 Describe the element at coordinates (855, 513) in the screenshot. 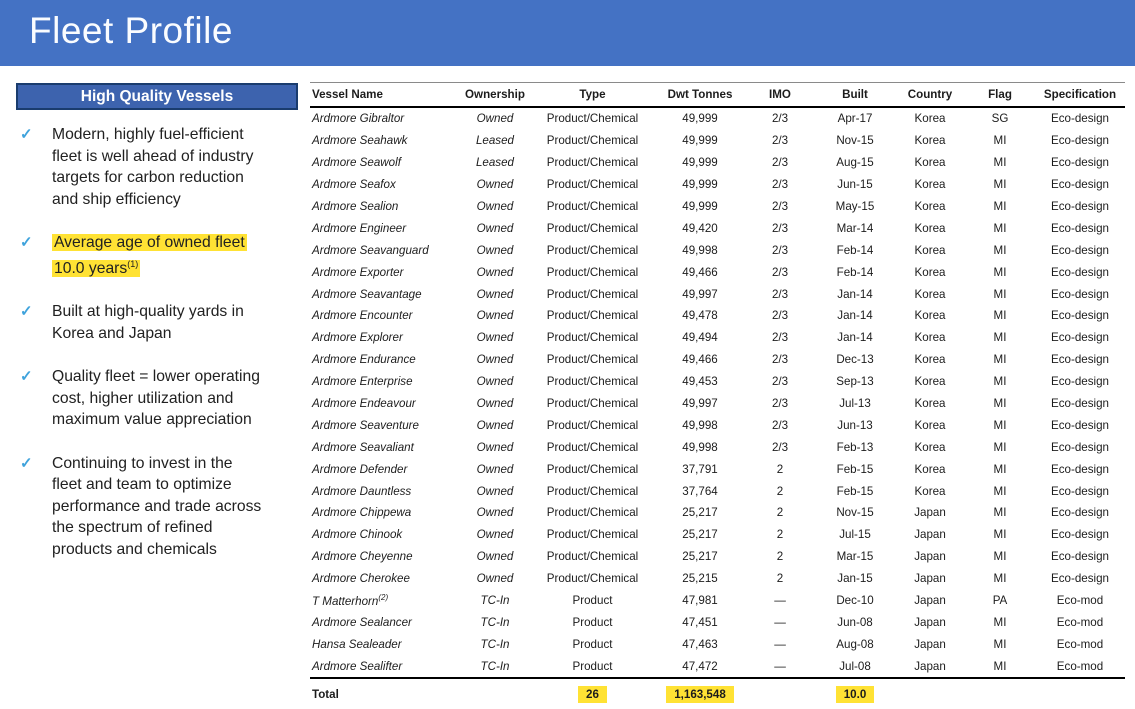

I see `cell-built: Nov-15` at that location.